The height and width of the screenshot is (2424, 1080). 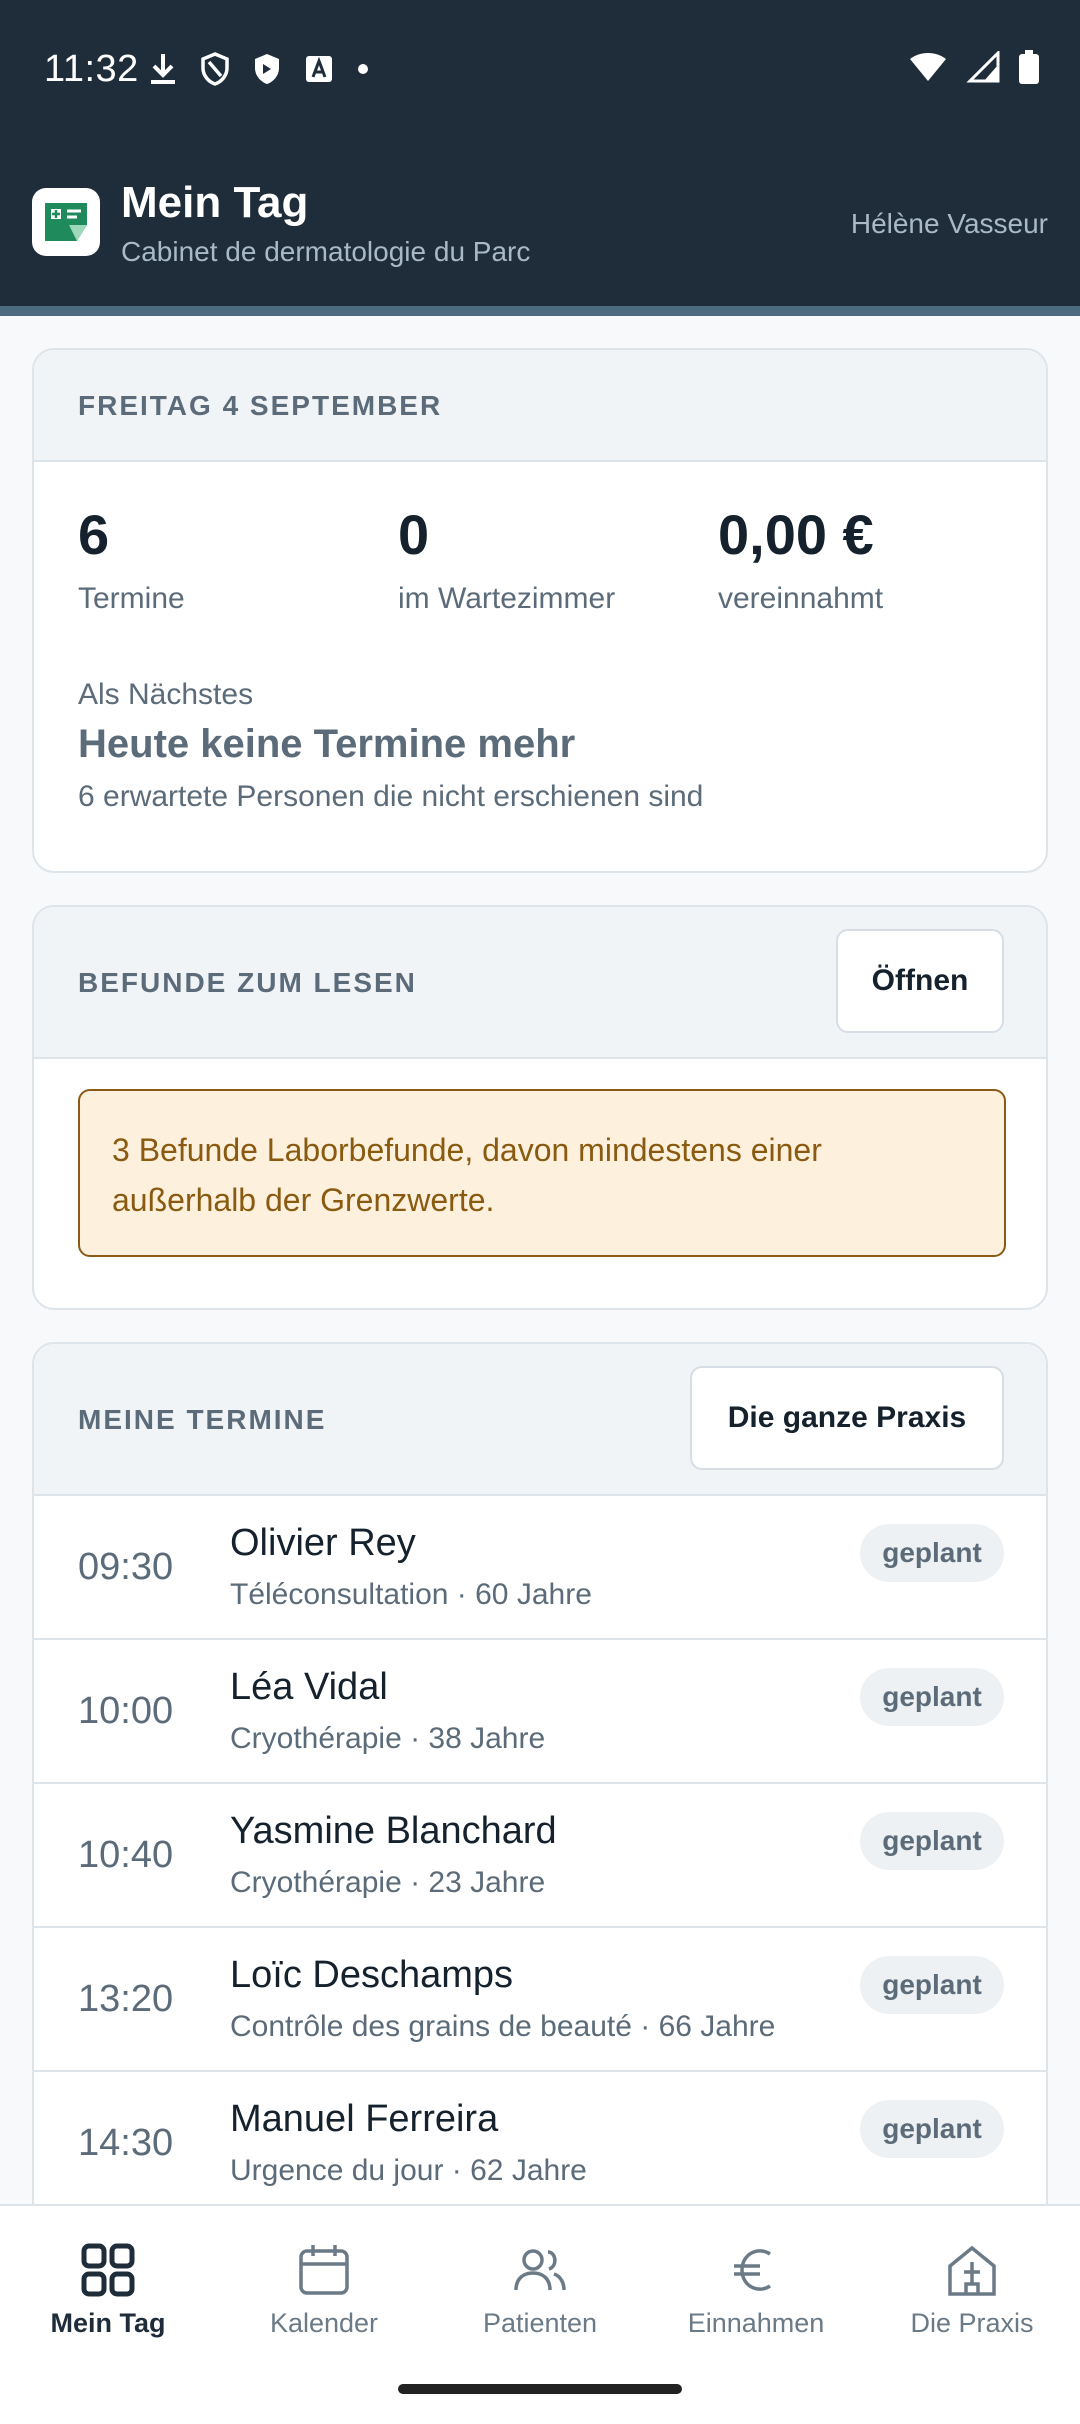 What do you see at coordinates (108, 2270) in the screenshot?
I see `grid-icon` at bounding box center [108, 2270].